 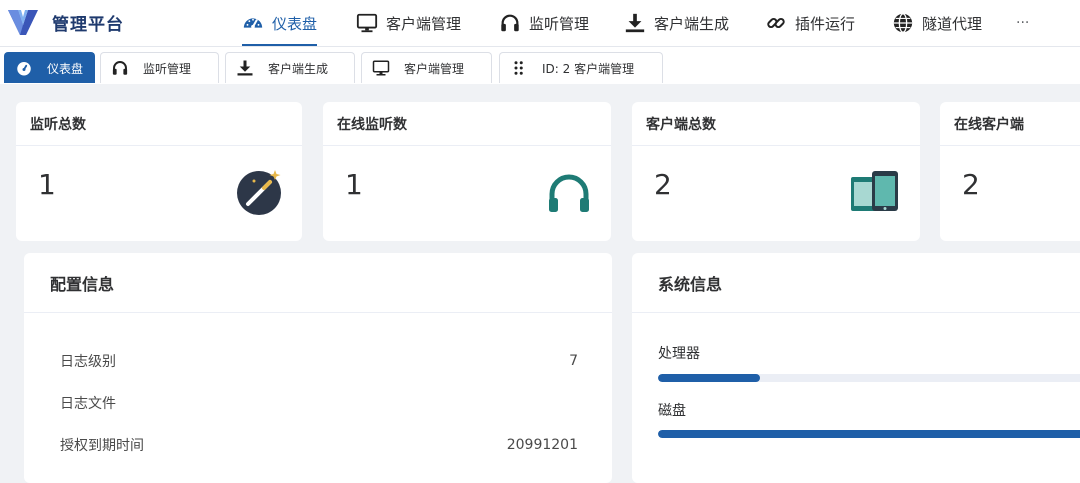 What do you see at coordinates (542, 445) in the screenshot?
I see `config-row-value: 20991201` at bounding box center [542, 445].